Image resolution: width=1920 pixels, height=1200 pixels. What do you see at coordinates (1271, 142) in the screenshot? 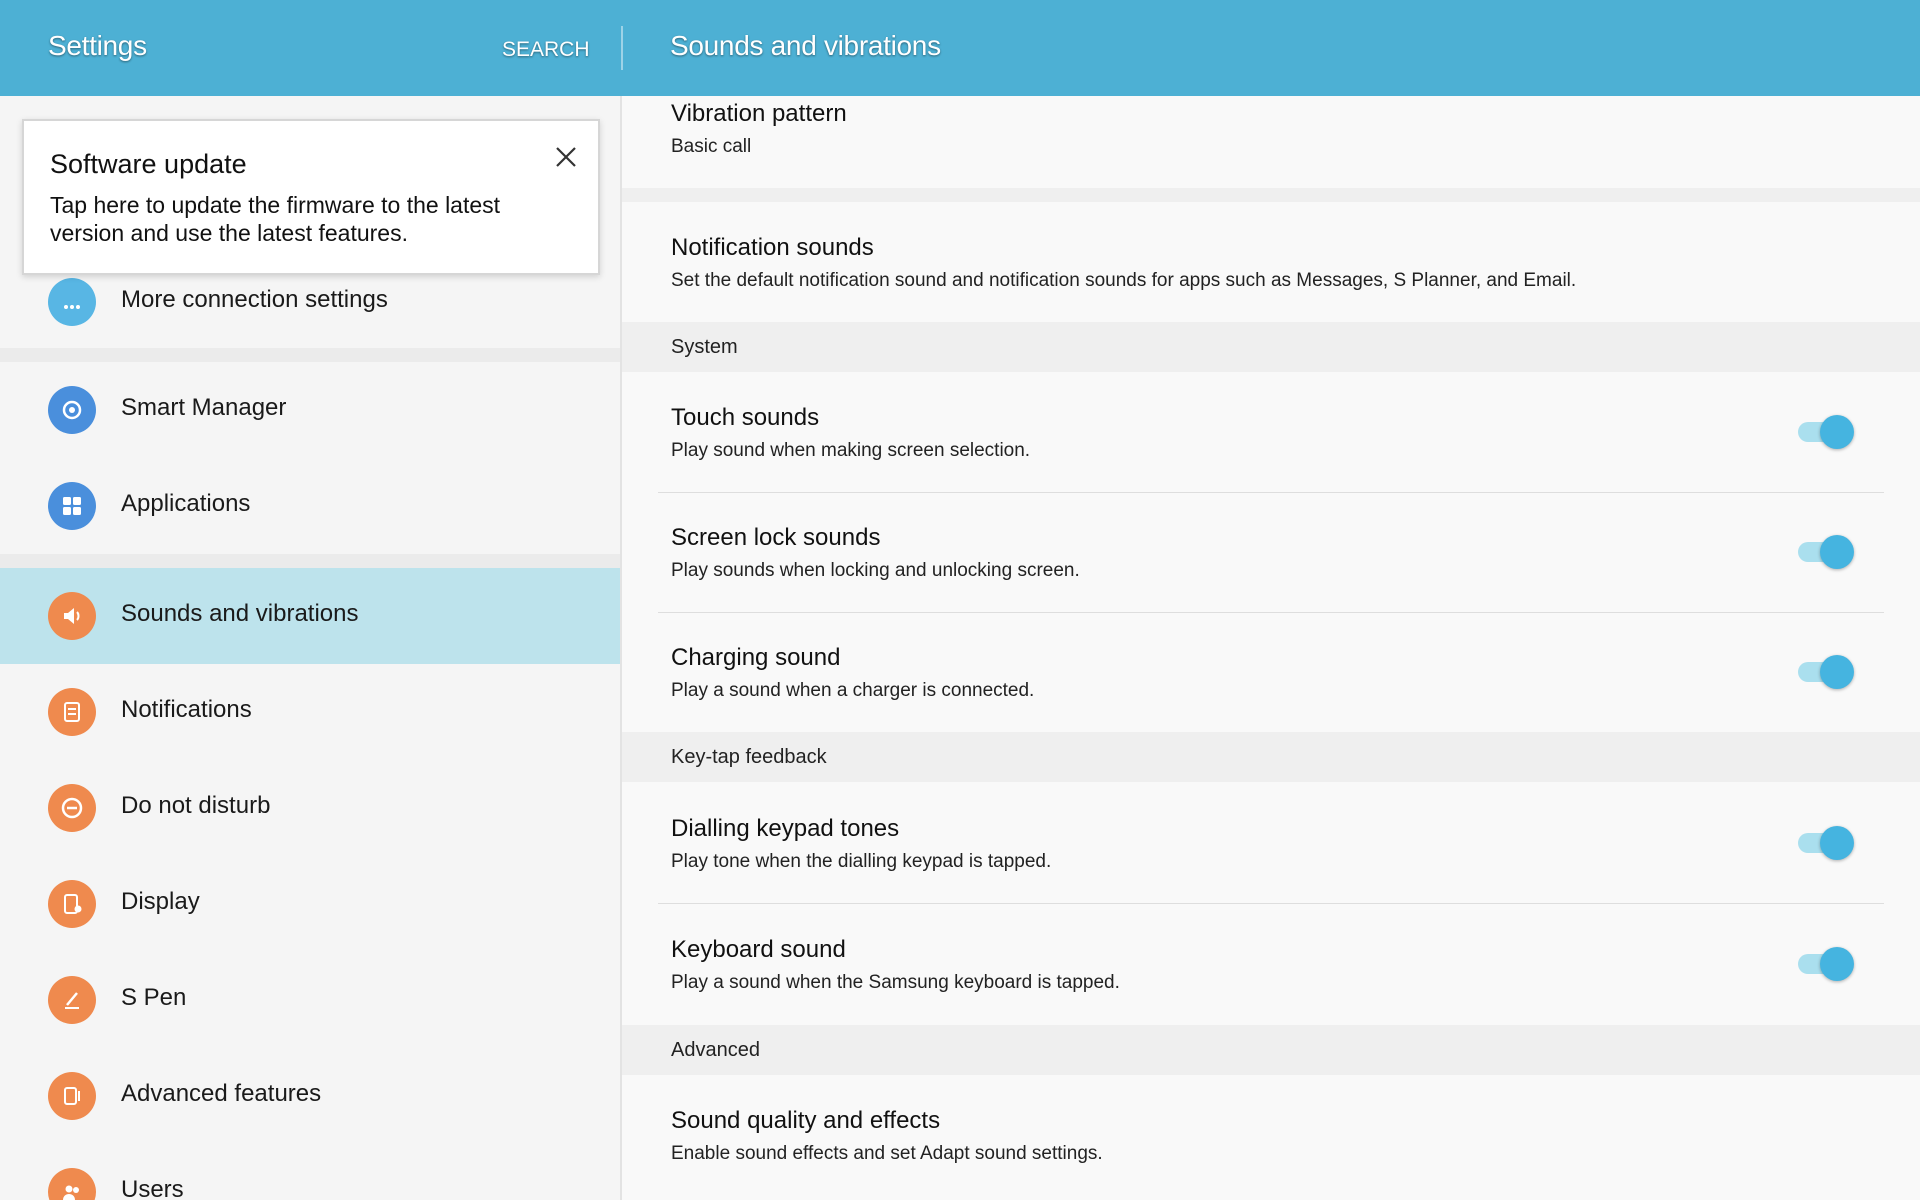
I see `vibration-pattern-row: Vibration pattern Basic call` at bounding box center [1271, 142].